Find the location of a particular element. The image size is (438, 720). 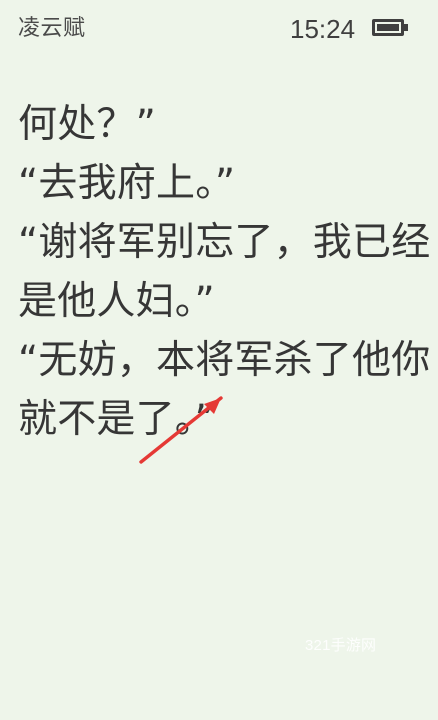

text-line: 是他人妇。” is located at coordinates (116, 301).